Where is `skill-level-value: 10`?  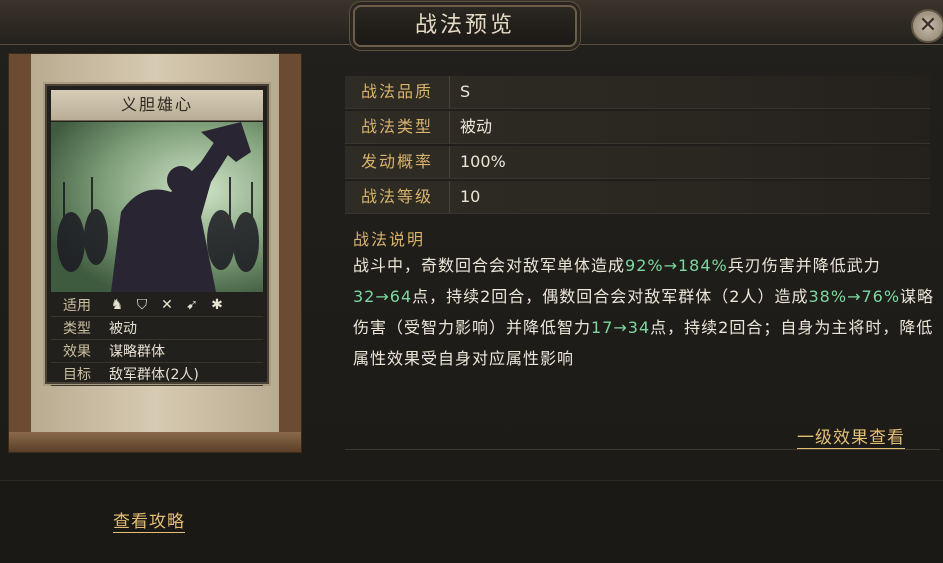 skill-level-value: 10 is located at coordinates (470, 196).